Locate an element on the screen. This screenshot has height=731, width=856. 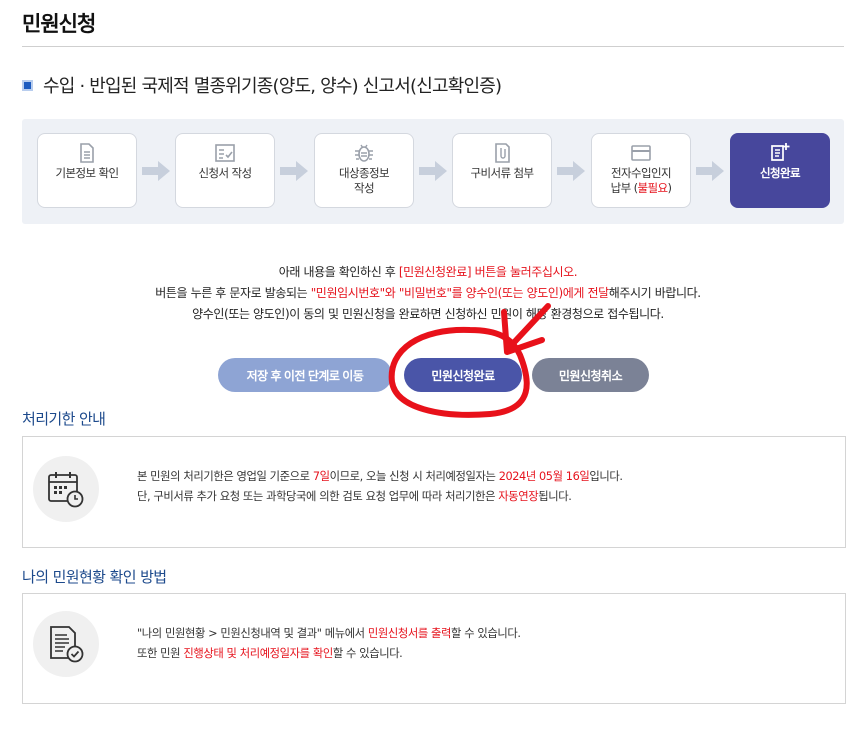
calendar-clock-icon is located at coordinates (66, 489).